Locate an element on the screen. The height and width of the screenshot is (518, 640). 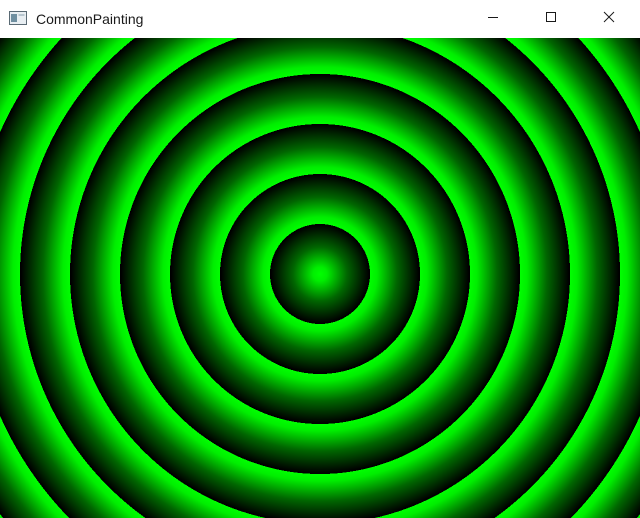
title-bar: CommonPainting is located at coordinates (320, 19).